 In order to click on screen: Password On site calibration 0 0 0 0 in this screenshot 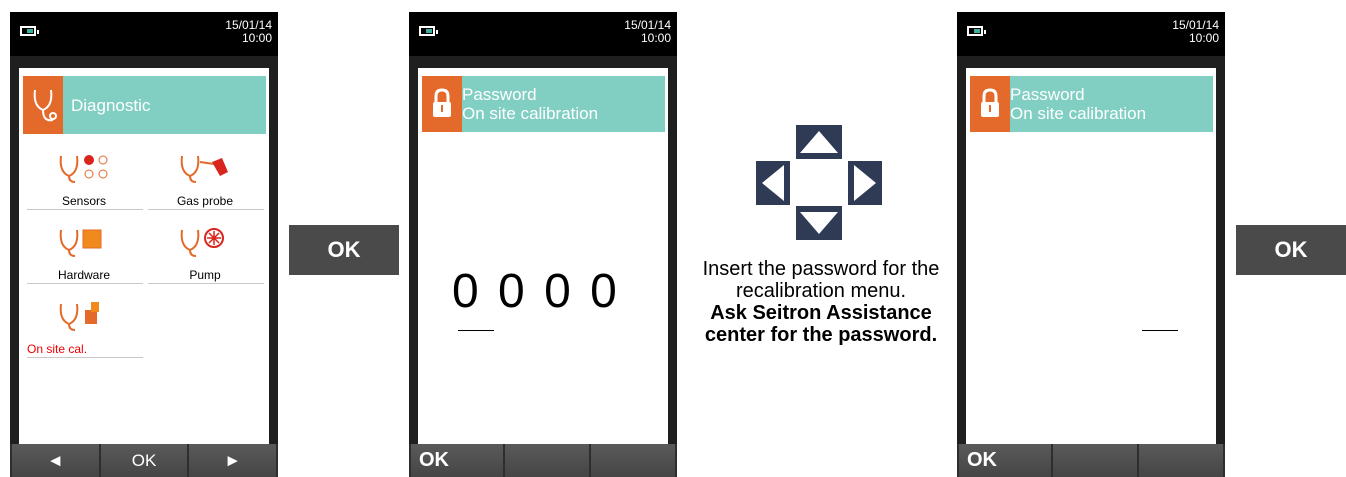, I will do `click(543, 256)`.